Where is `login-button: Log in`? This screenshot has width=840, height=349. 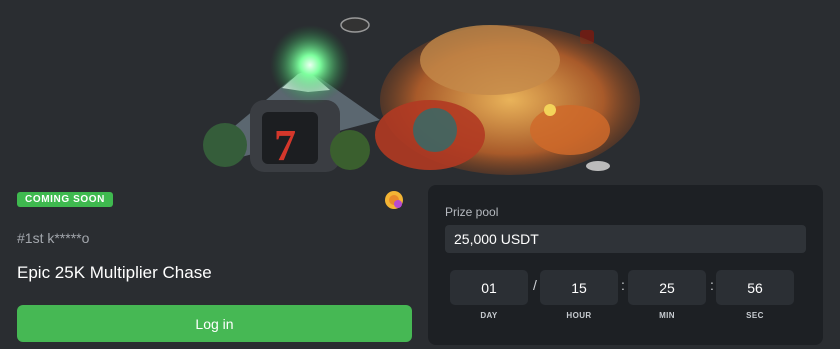 login-button: Log in is located at coordinates (214, 323).